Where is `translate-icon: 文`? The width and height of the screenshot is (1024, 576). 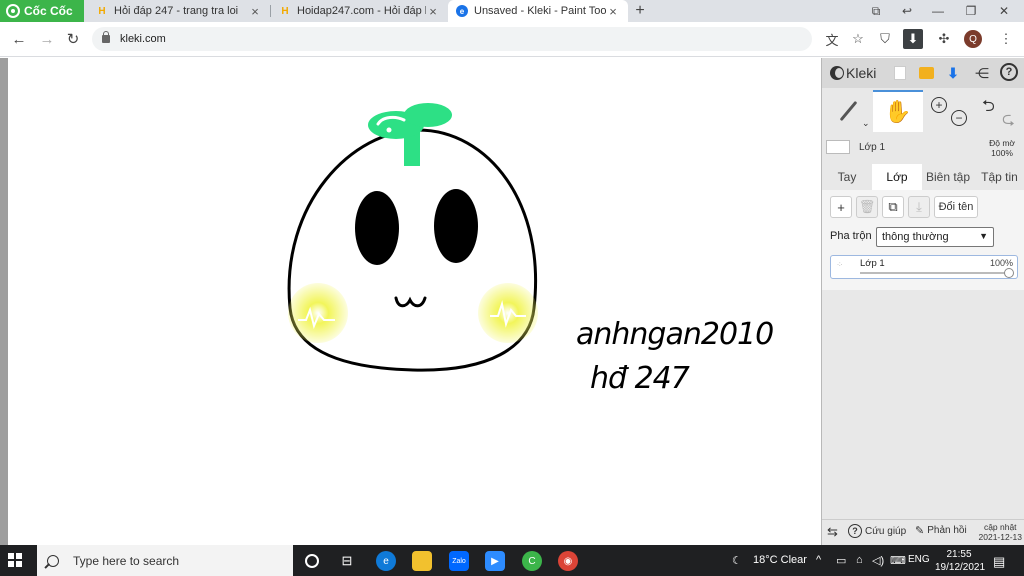 translate-icon: 文 is located at coordinates (832, 39).